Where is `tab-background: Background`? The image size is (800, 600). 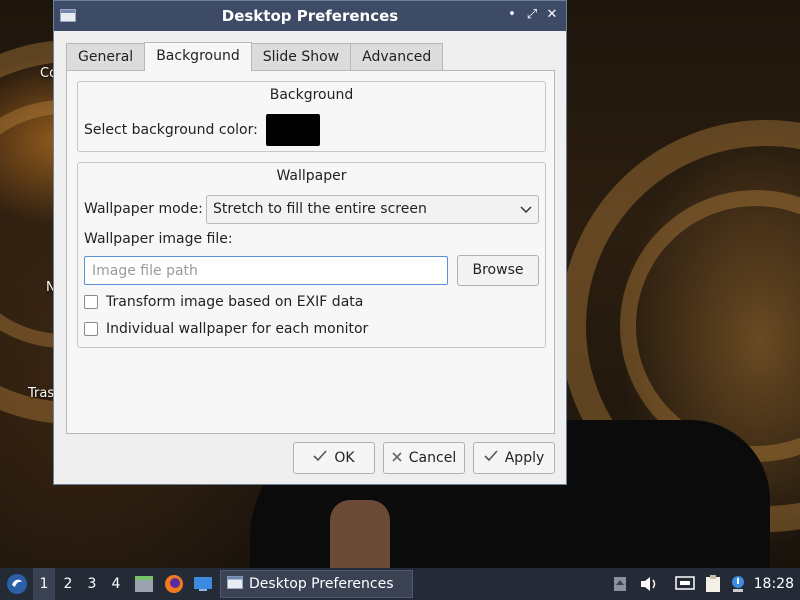
tab-background: Background is located at coordinates (198, 56).